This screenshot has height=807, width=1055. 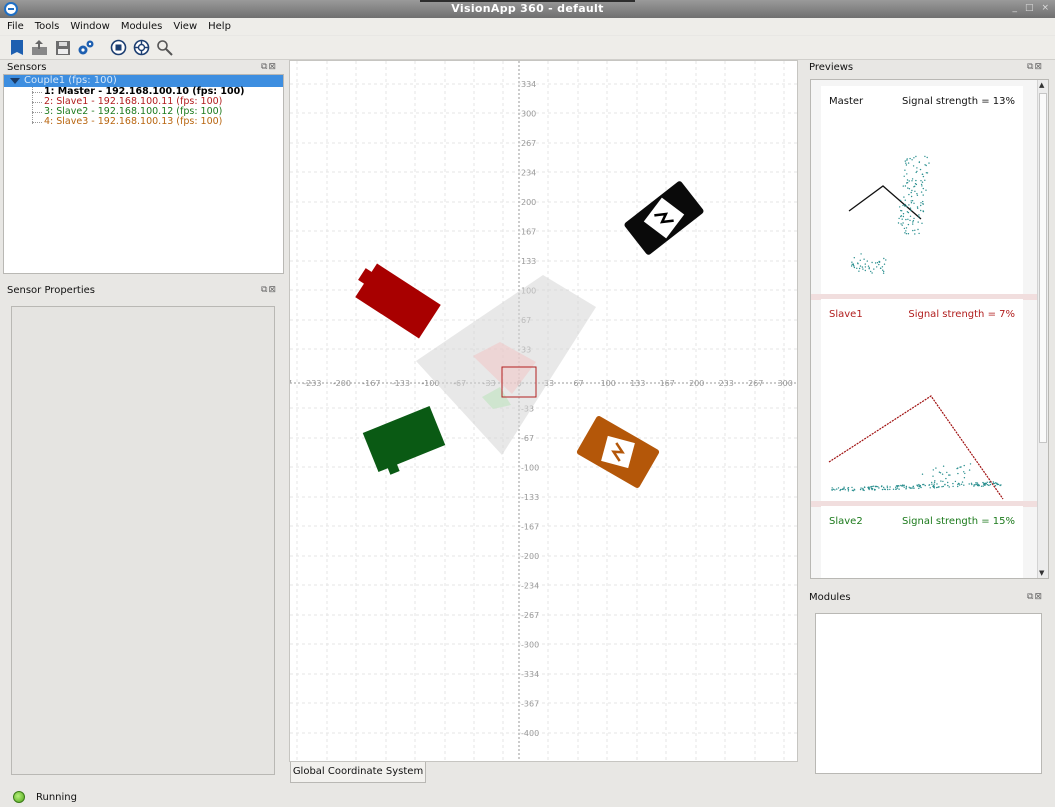 I want to click on previews-dock-buttons: ⧉⊠, so click(x=1035, y=67).